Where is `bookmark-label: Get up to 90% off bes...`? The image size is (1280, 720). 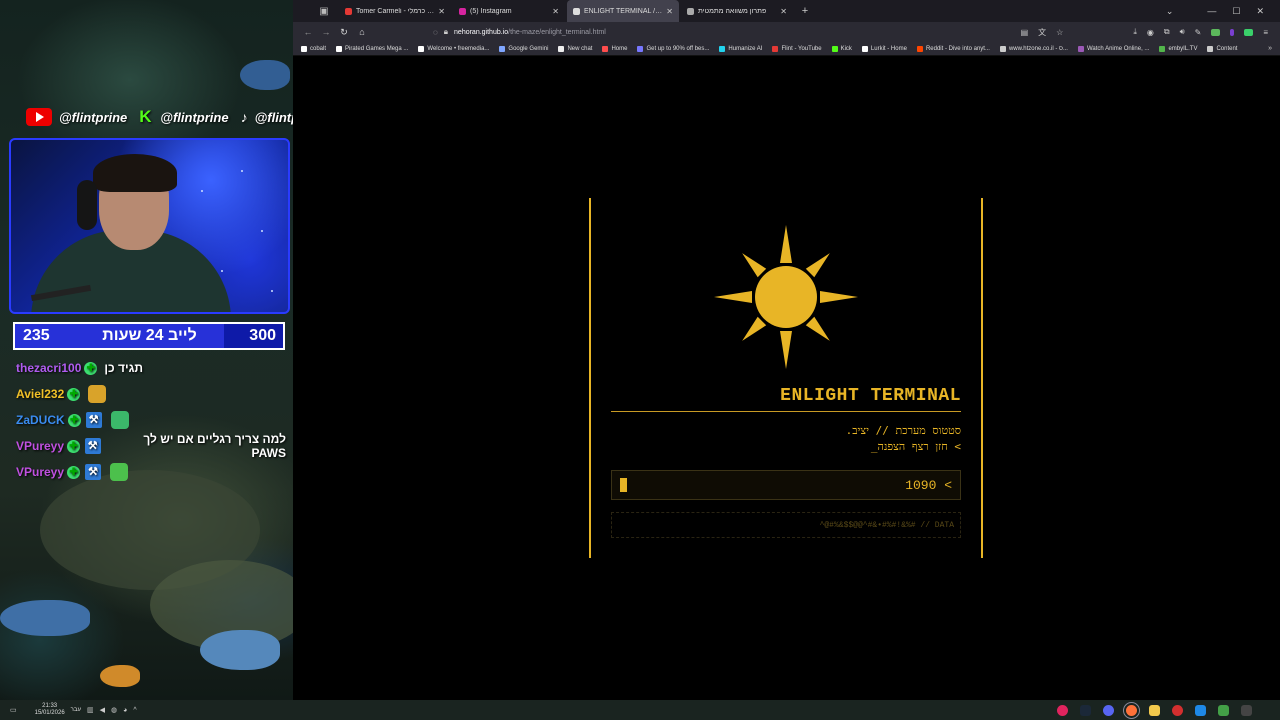 bookmark-label: Get up to 90% off bes... is located at coordinates (678, 48).